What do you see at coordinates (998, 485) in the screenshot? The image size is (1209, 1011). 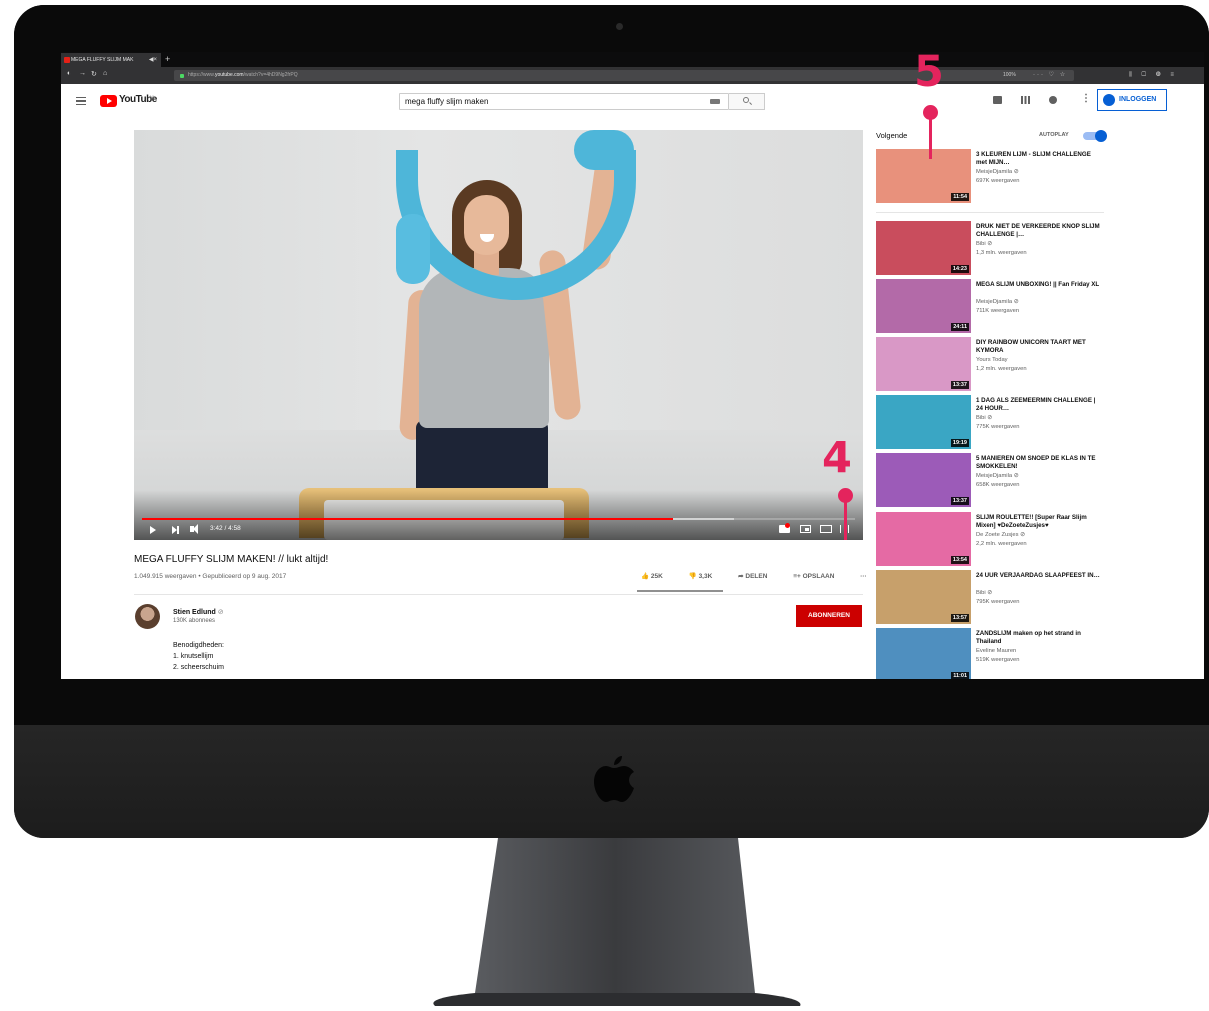 I see `recommended-video-views: 658K weergaven` at bounding box center [998, 485].